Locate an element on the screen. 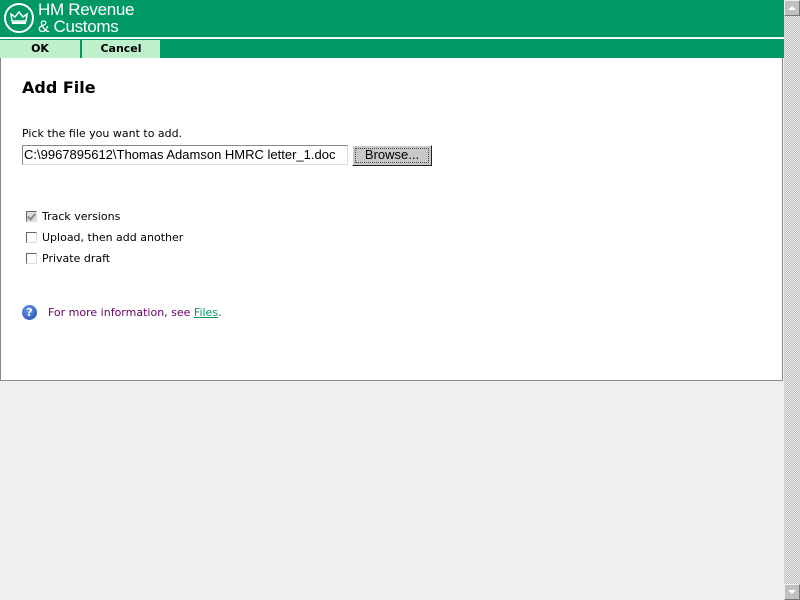  scroll-down-button is located at coordinates (792, 592).